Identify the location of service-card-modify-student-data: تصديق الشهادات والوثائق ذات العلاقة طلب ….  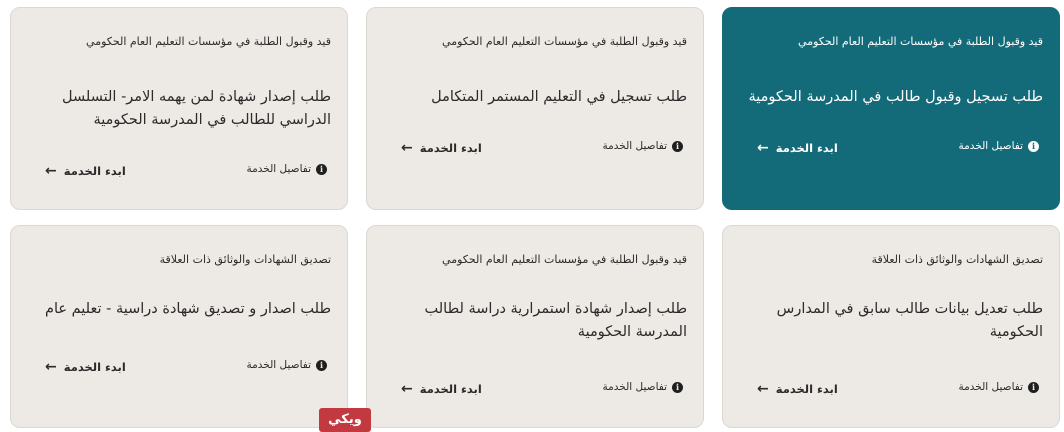
(891, 326).